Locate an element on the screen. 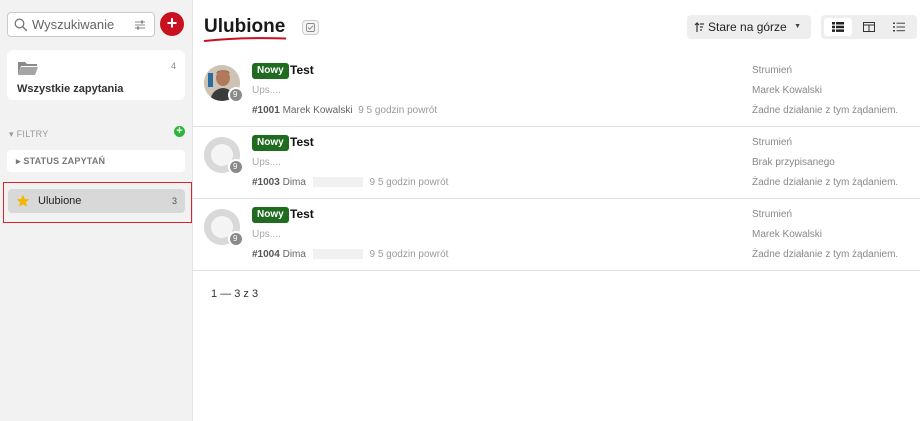  list-view-icon is located at coordinates (838, 27).